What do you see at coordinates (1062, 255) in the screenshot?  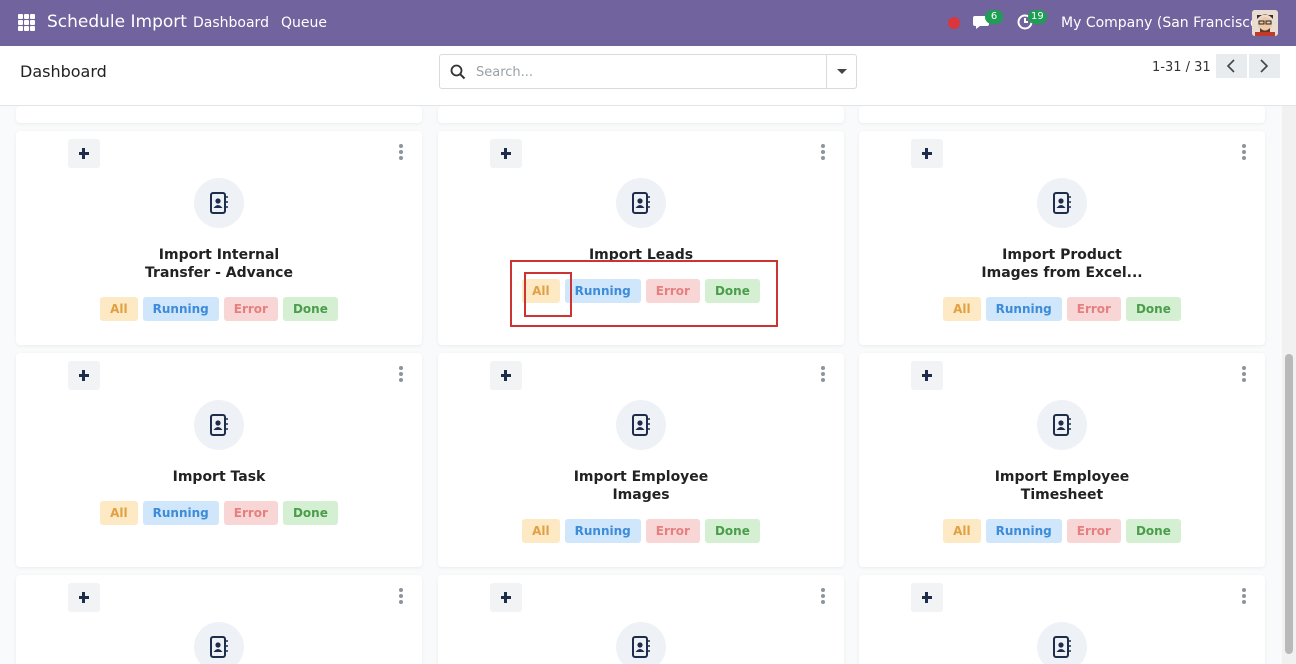 I see `card-title-line-1: Import Product` at bounding box center [1062, 255].